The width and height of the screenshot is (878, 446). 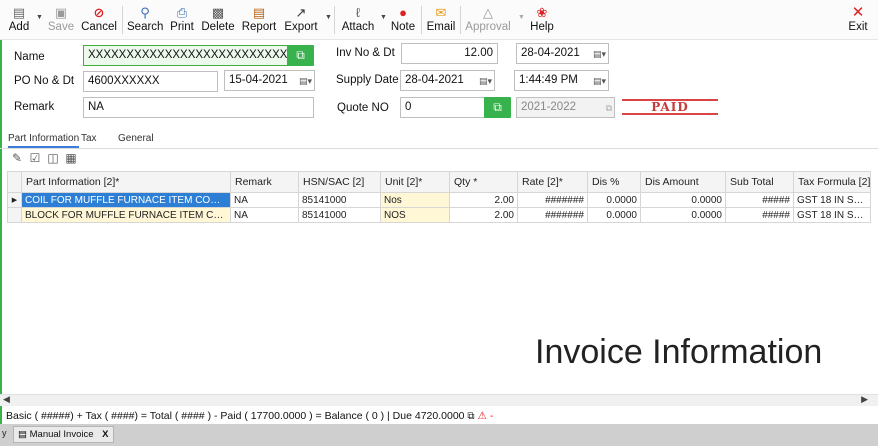 I want to click on window-taskbar: y ▤ Manual Invoice X, so click(x=439, y=435).